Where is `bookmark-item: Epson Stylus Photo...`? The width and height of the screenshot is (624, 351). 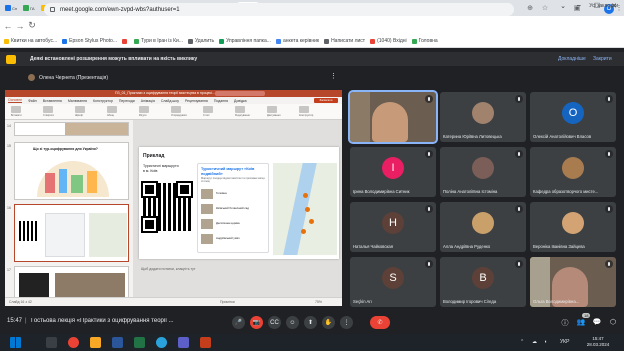
bookmark-item: Epson Stylus Photo... is located at coordinates (89, 41).